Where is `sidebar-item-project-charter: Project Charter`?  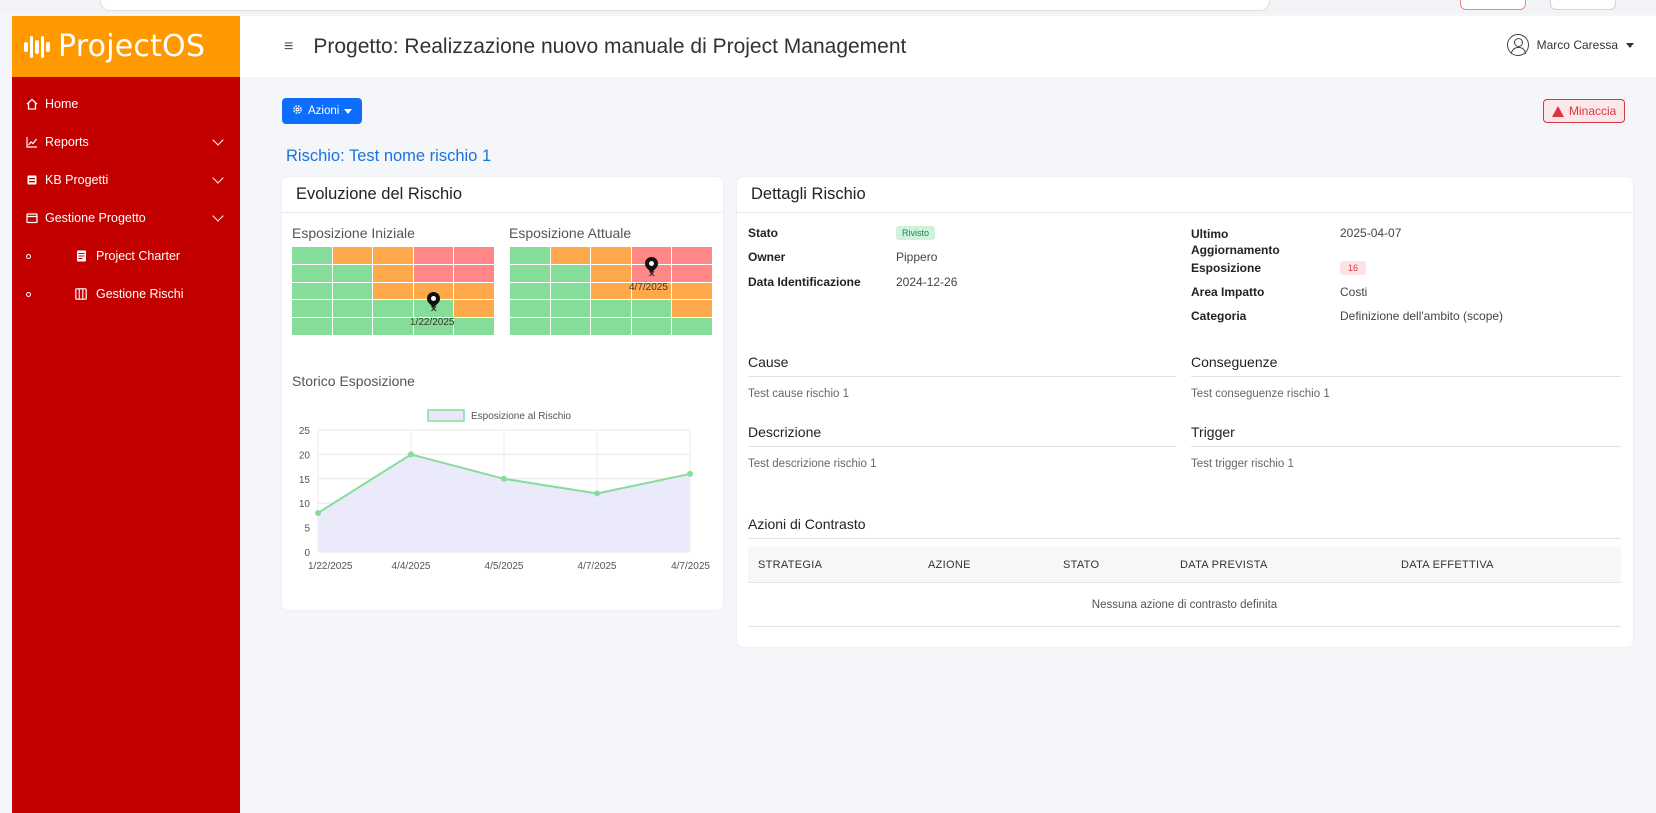
sidebar-item-project-charter: Project Charter is located at coordinates (126, 256).